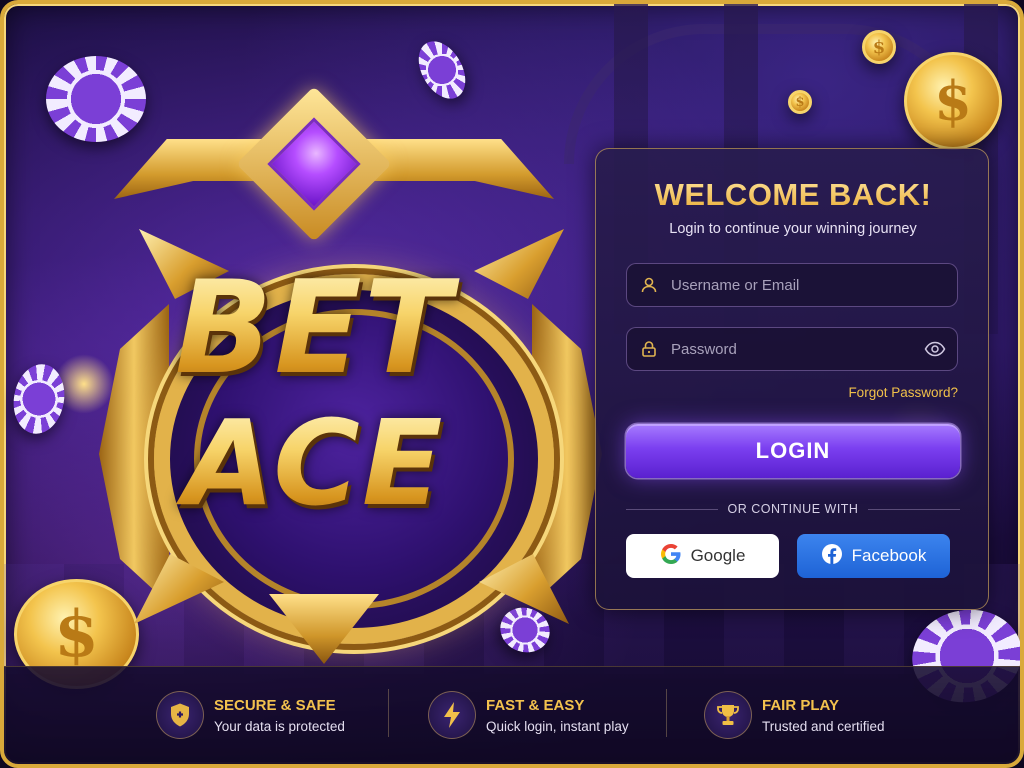 The height and width of the screenshot is (768, 1024). What do you see at coordinates (452, 715) in the screenshot?
I see `lightning-icon` at bounding box center [452, 715].